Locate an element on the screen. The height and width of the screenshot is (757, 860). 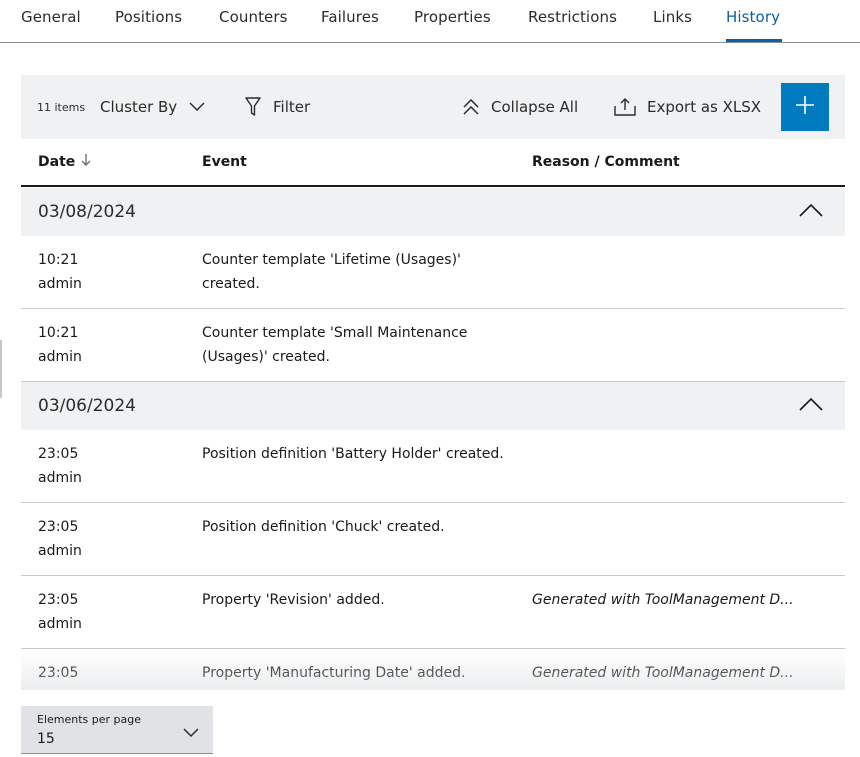
collapse-all-label: Collapse All is located at coordinates (535, 107).